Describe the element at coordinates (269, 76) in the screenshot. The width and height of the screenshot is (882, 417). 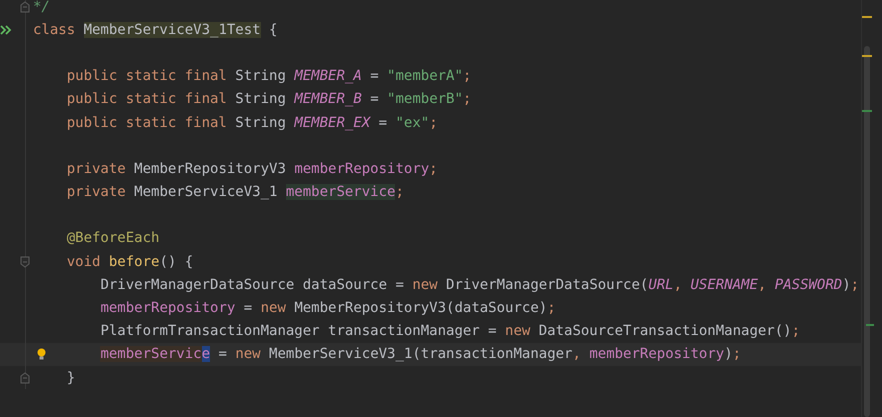
I see `code-line: public static final String MEMBER_A = "memberA";` at that location.